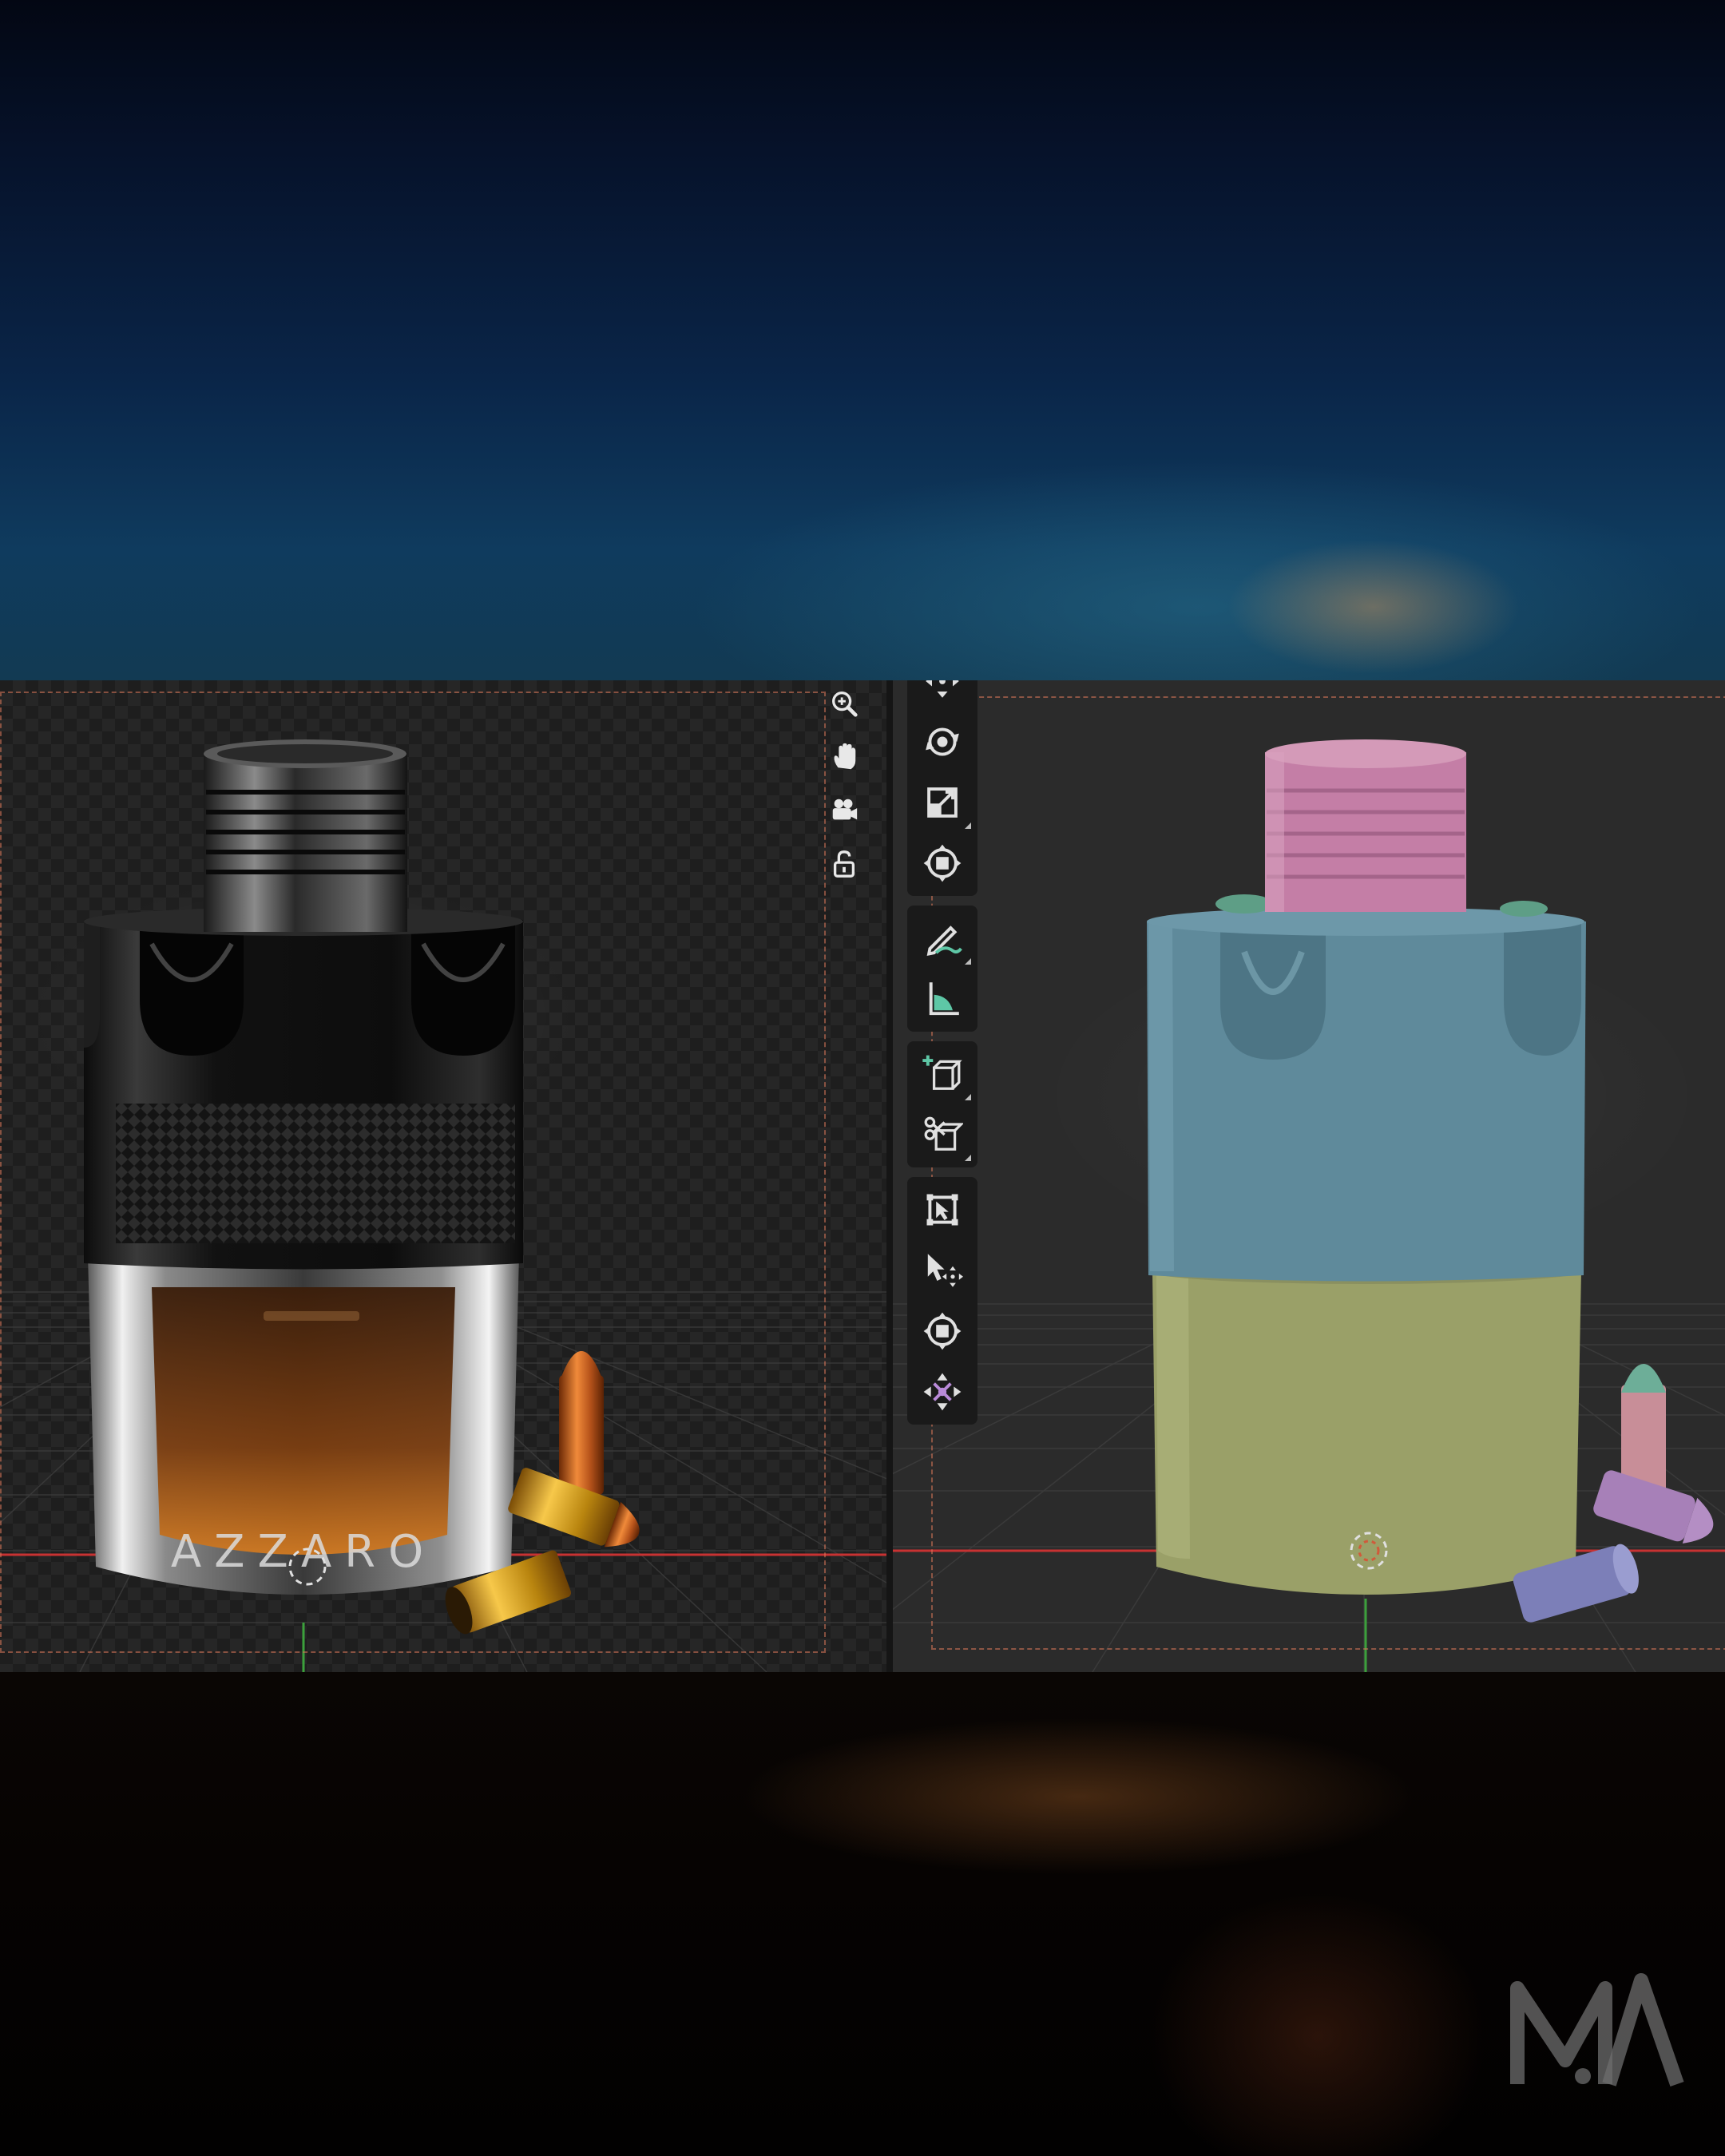 The image size is (1725, 2156). Describe the element at coordinates (942, 863) in the screenshot. I see `transform-icon` at that location.